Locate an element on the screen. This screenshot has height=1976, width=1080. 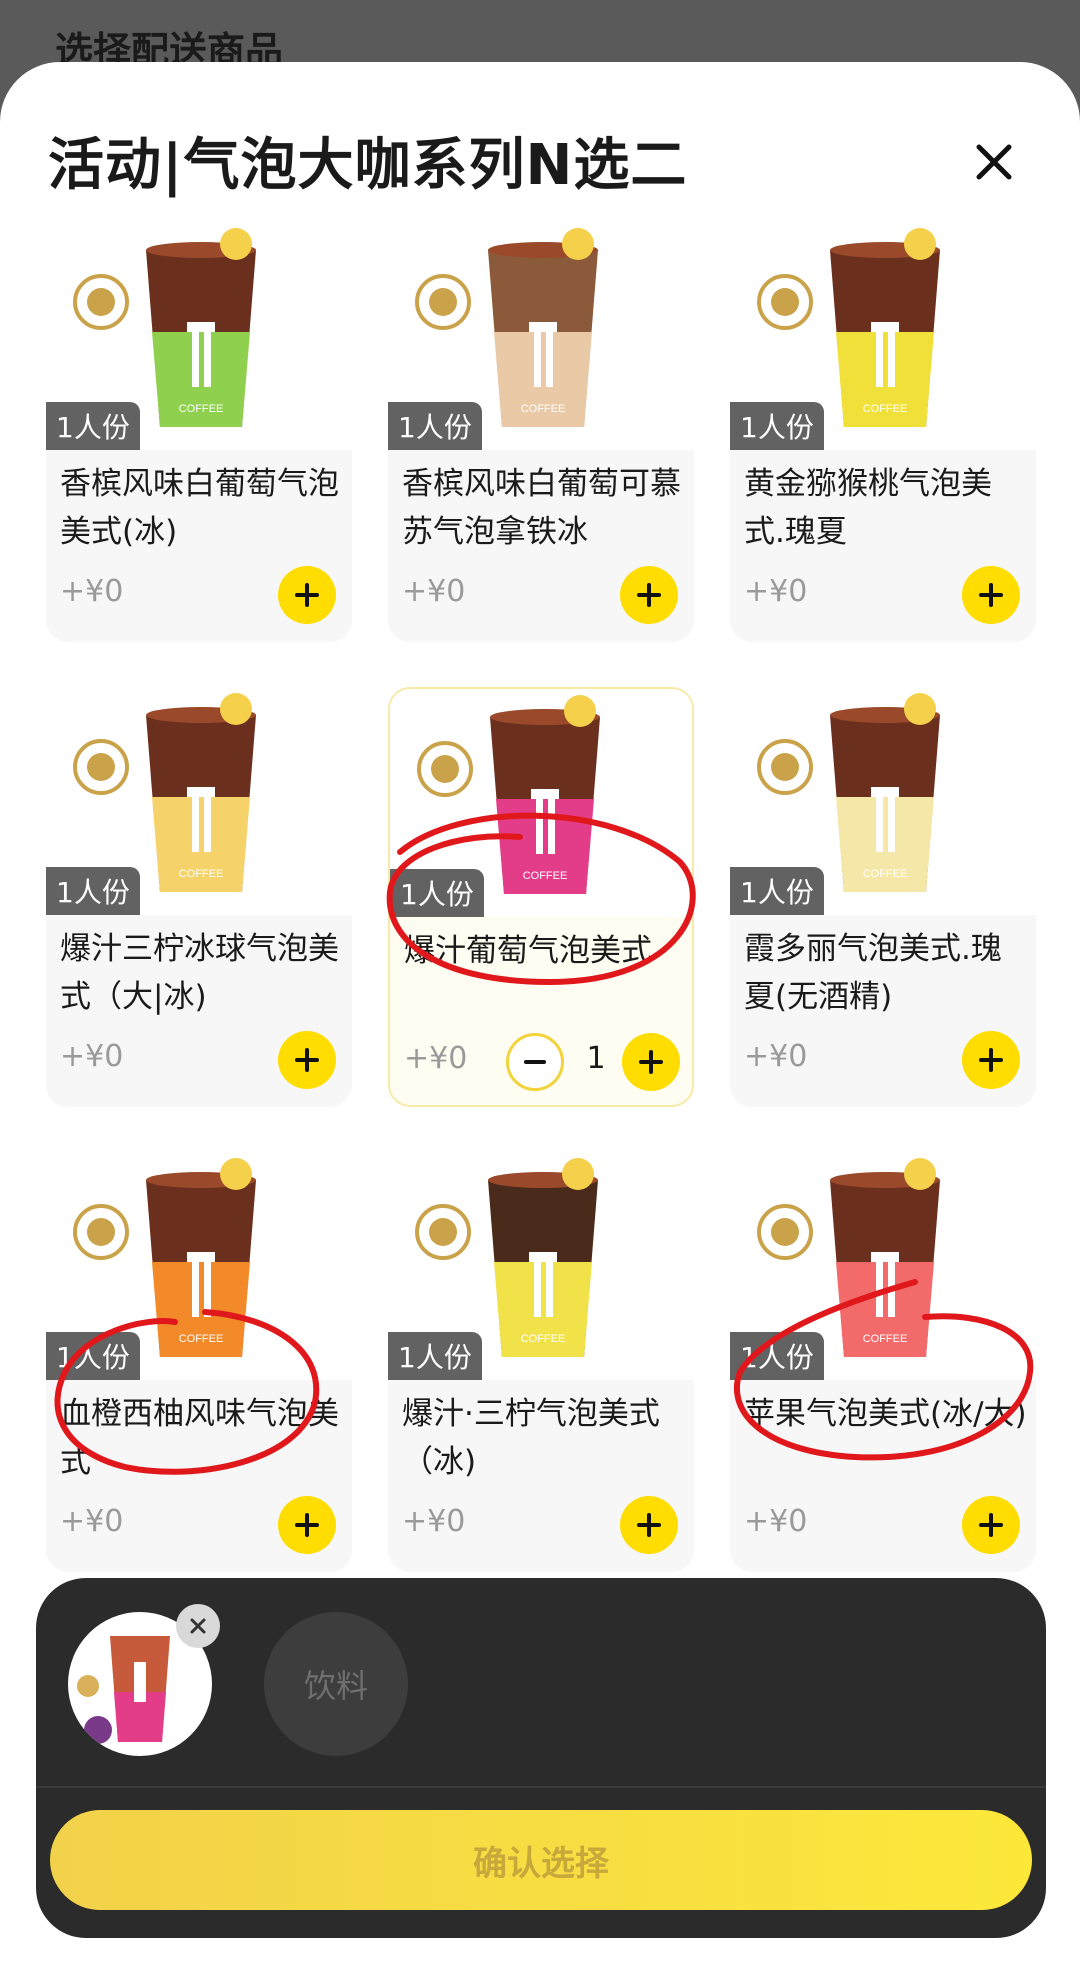
product-card: COFFEE 1人份 黄金猕猴桃气泡美式.瑰夏 +¥0 is located at coordinates (883, 432).